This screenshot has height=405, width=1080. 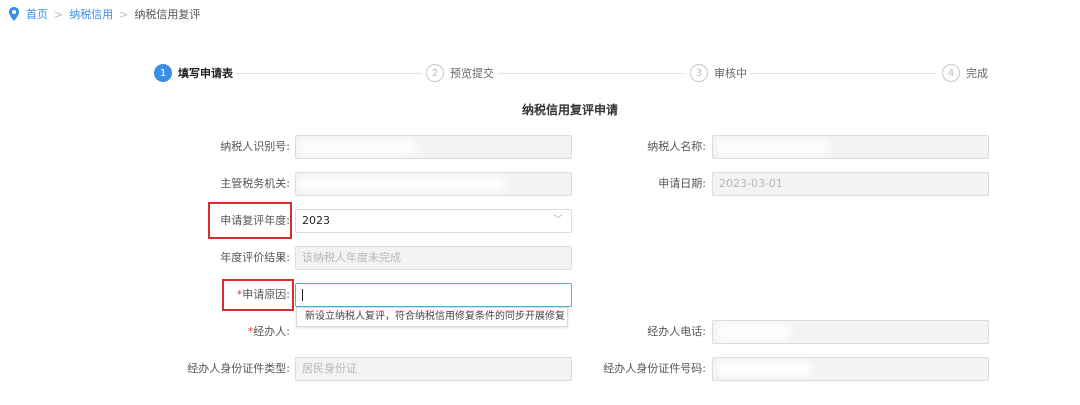 I want to click on agent-phone-label: 经办人电话:, so click(x=676, y=331).